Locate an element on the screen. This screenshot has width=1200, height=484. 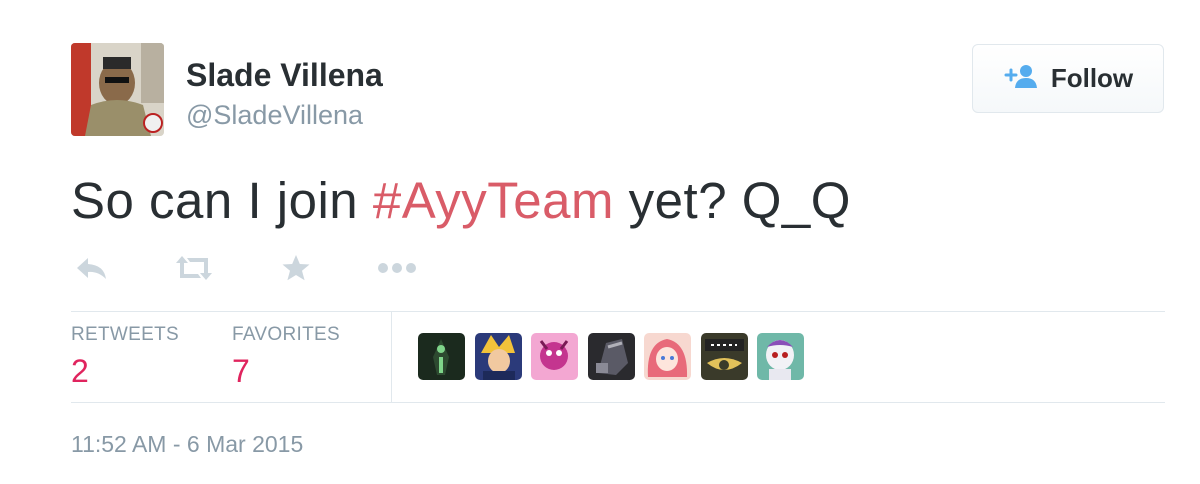
user-avatar is located at coordinates (117, 89).